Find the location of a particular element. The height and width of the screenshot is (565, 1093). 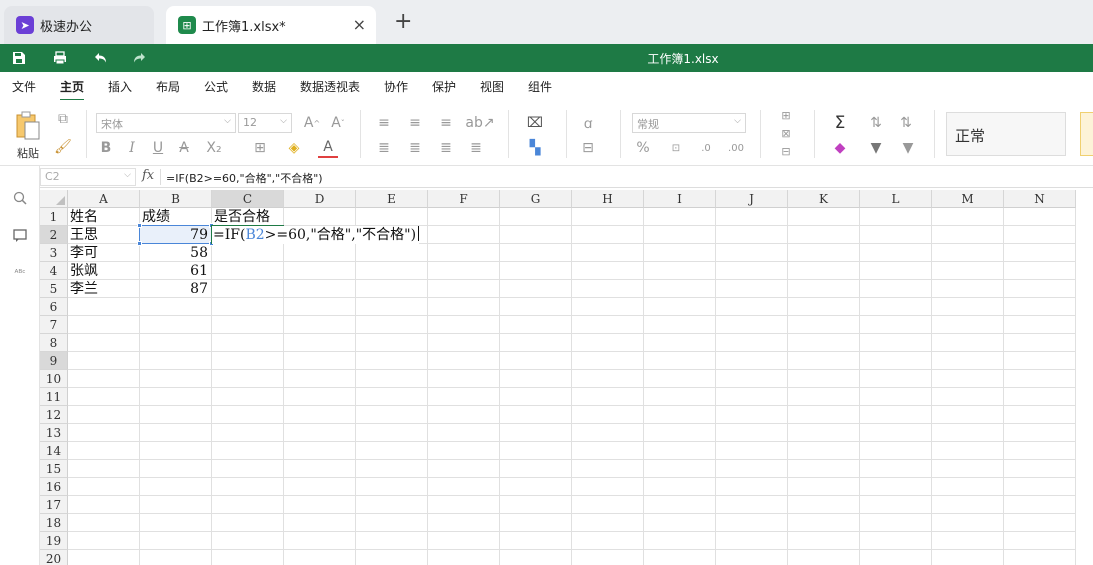

font-name-select: 宋体 ⌵ is located at coordinates (166, 123).